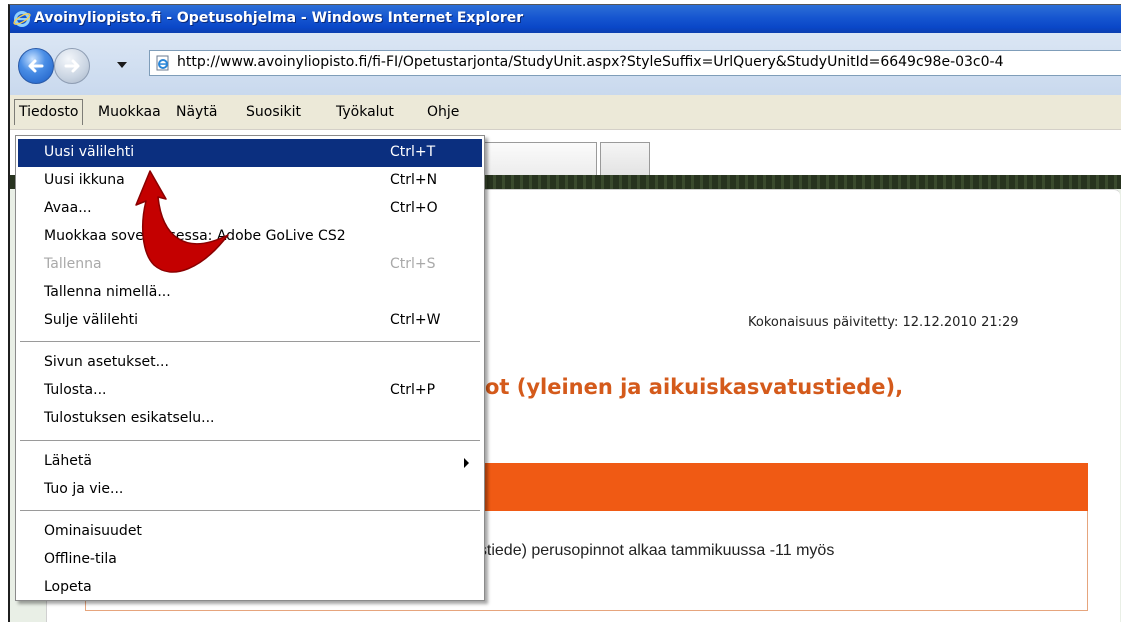 This screenshot has height=622, width=1121. What do you see at coordinates (250, 462) in the screenshot?
I see `menu-item-send: Lähetä` at bounding box center [250, 462].